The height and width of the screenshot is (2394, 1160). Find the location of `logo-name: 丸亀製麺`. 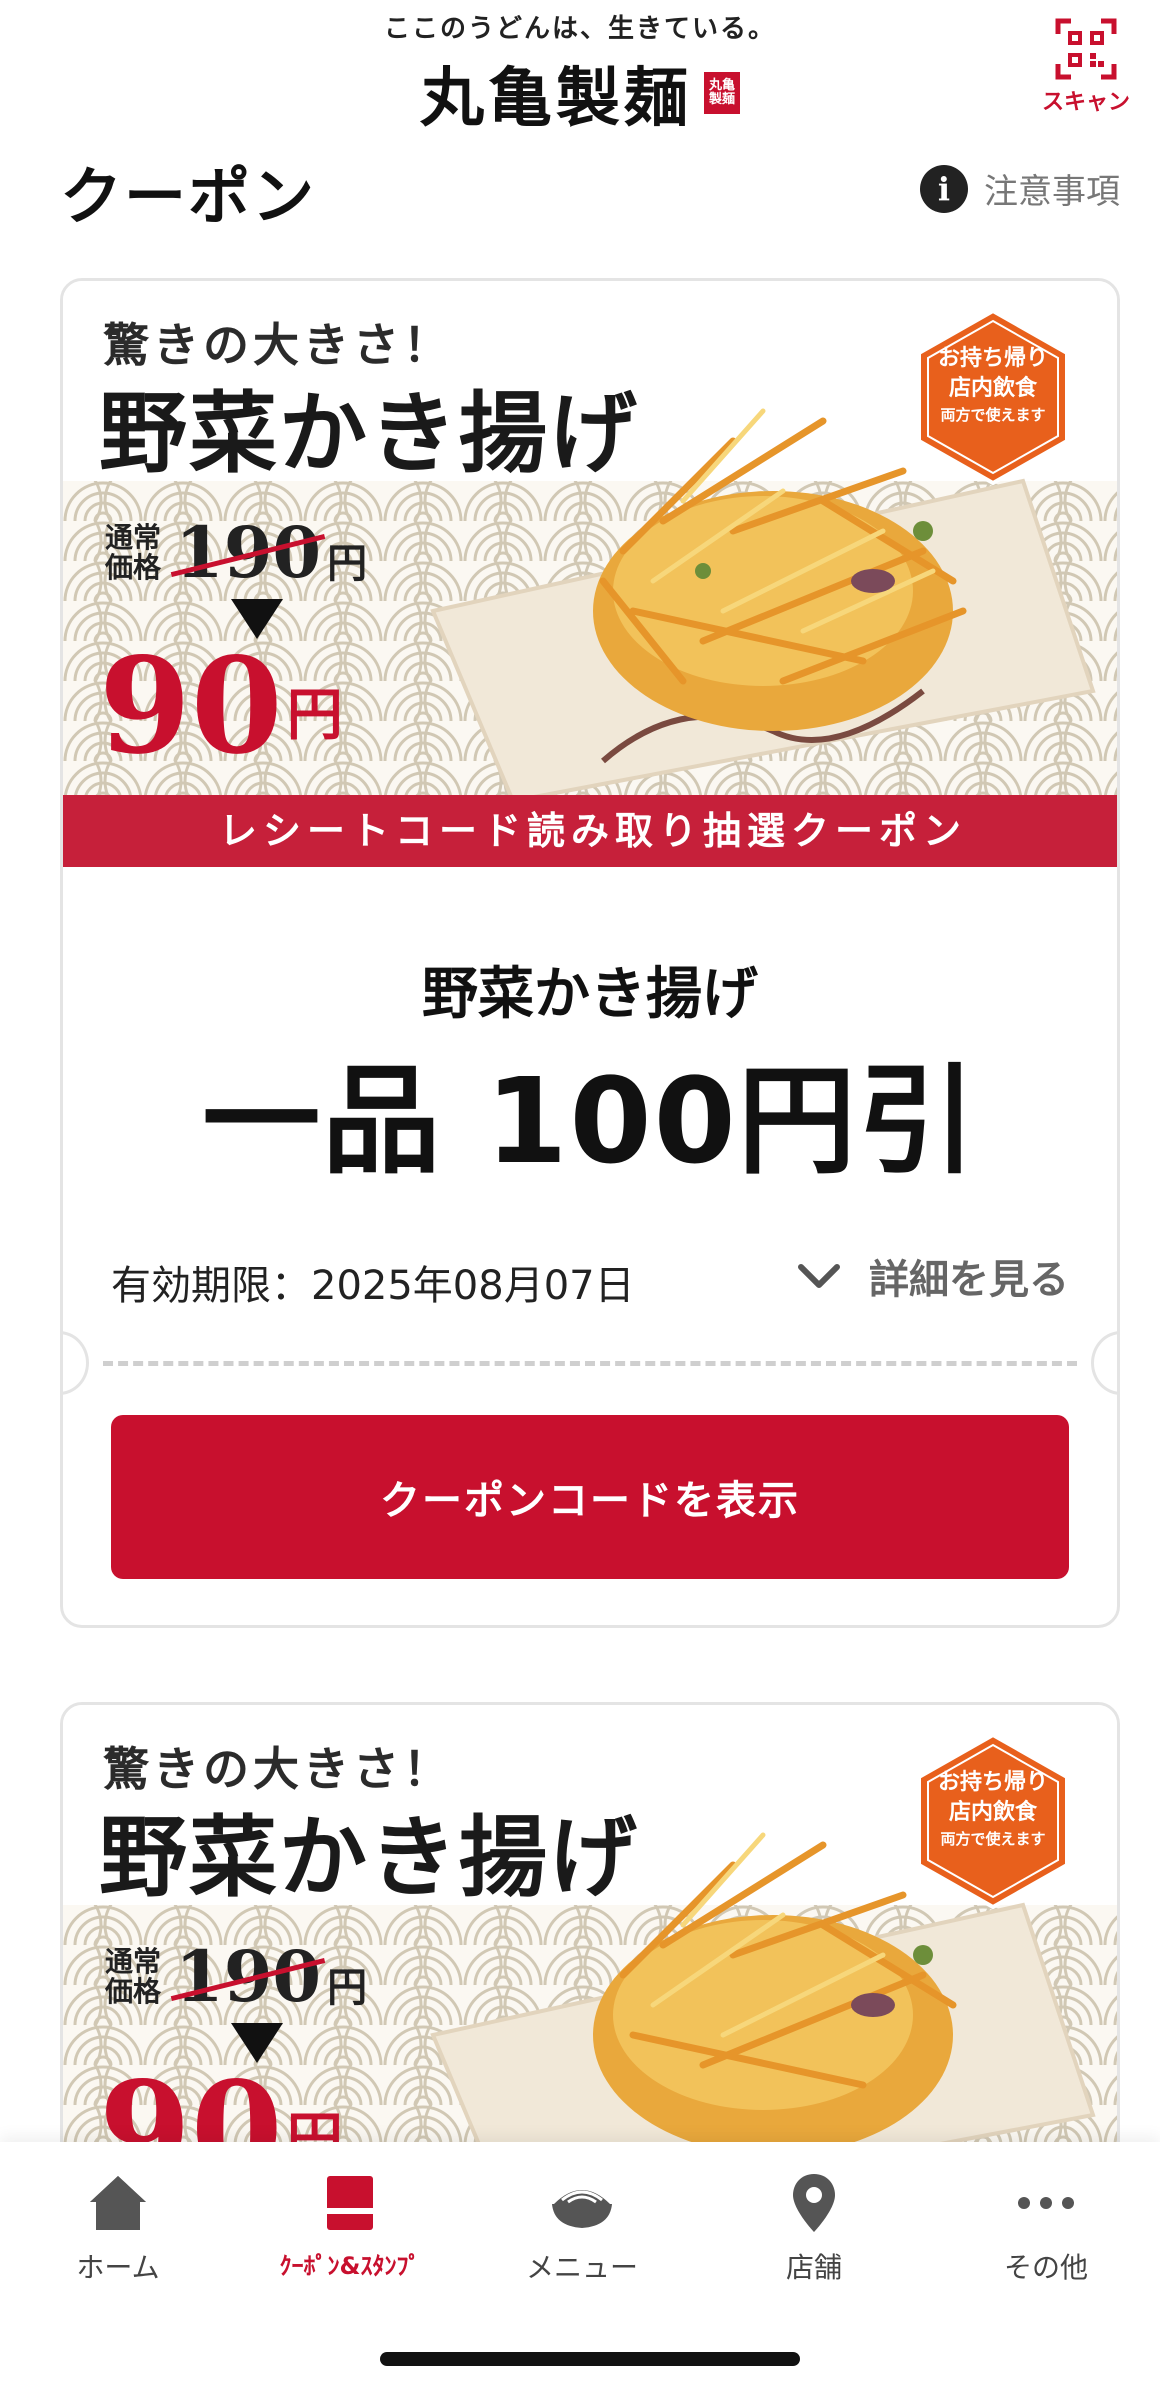

logo-name: 丸亀製麺 is located at coordinates (556, 98).